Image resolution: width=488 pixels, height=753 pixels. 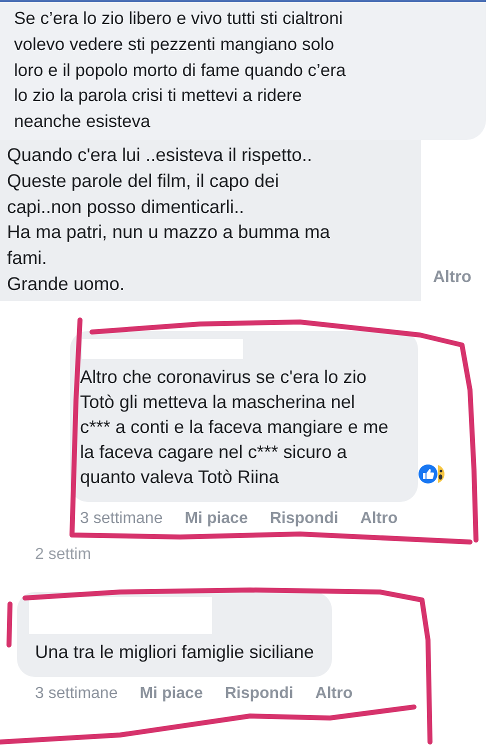 I want to click on more-link: Altro, so click(x=452, y=277).